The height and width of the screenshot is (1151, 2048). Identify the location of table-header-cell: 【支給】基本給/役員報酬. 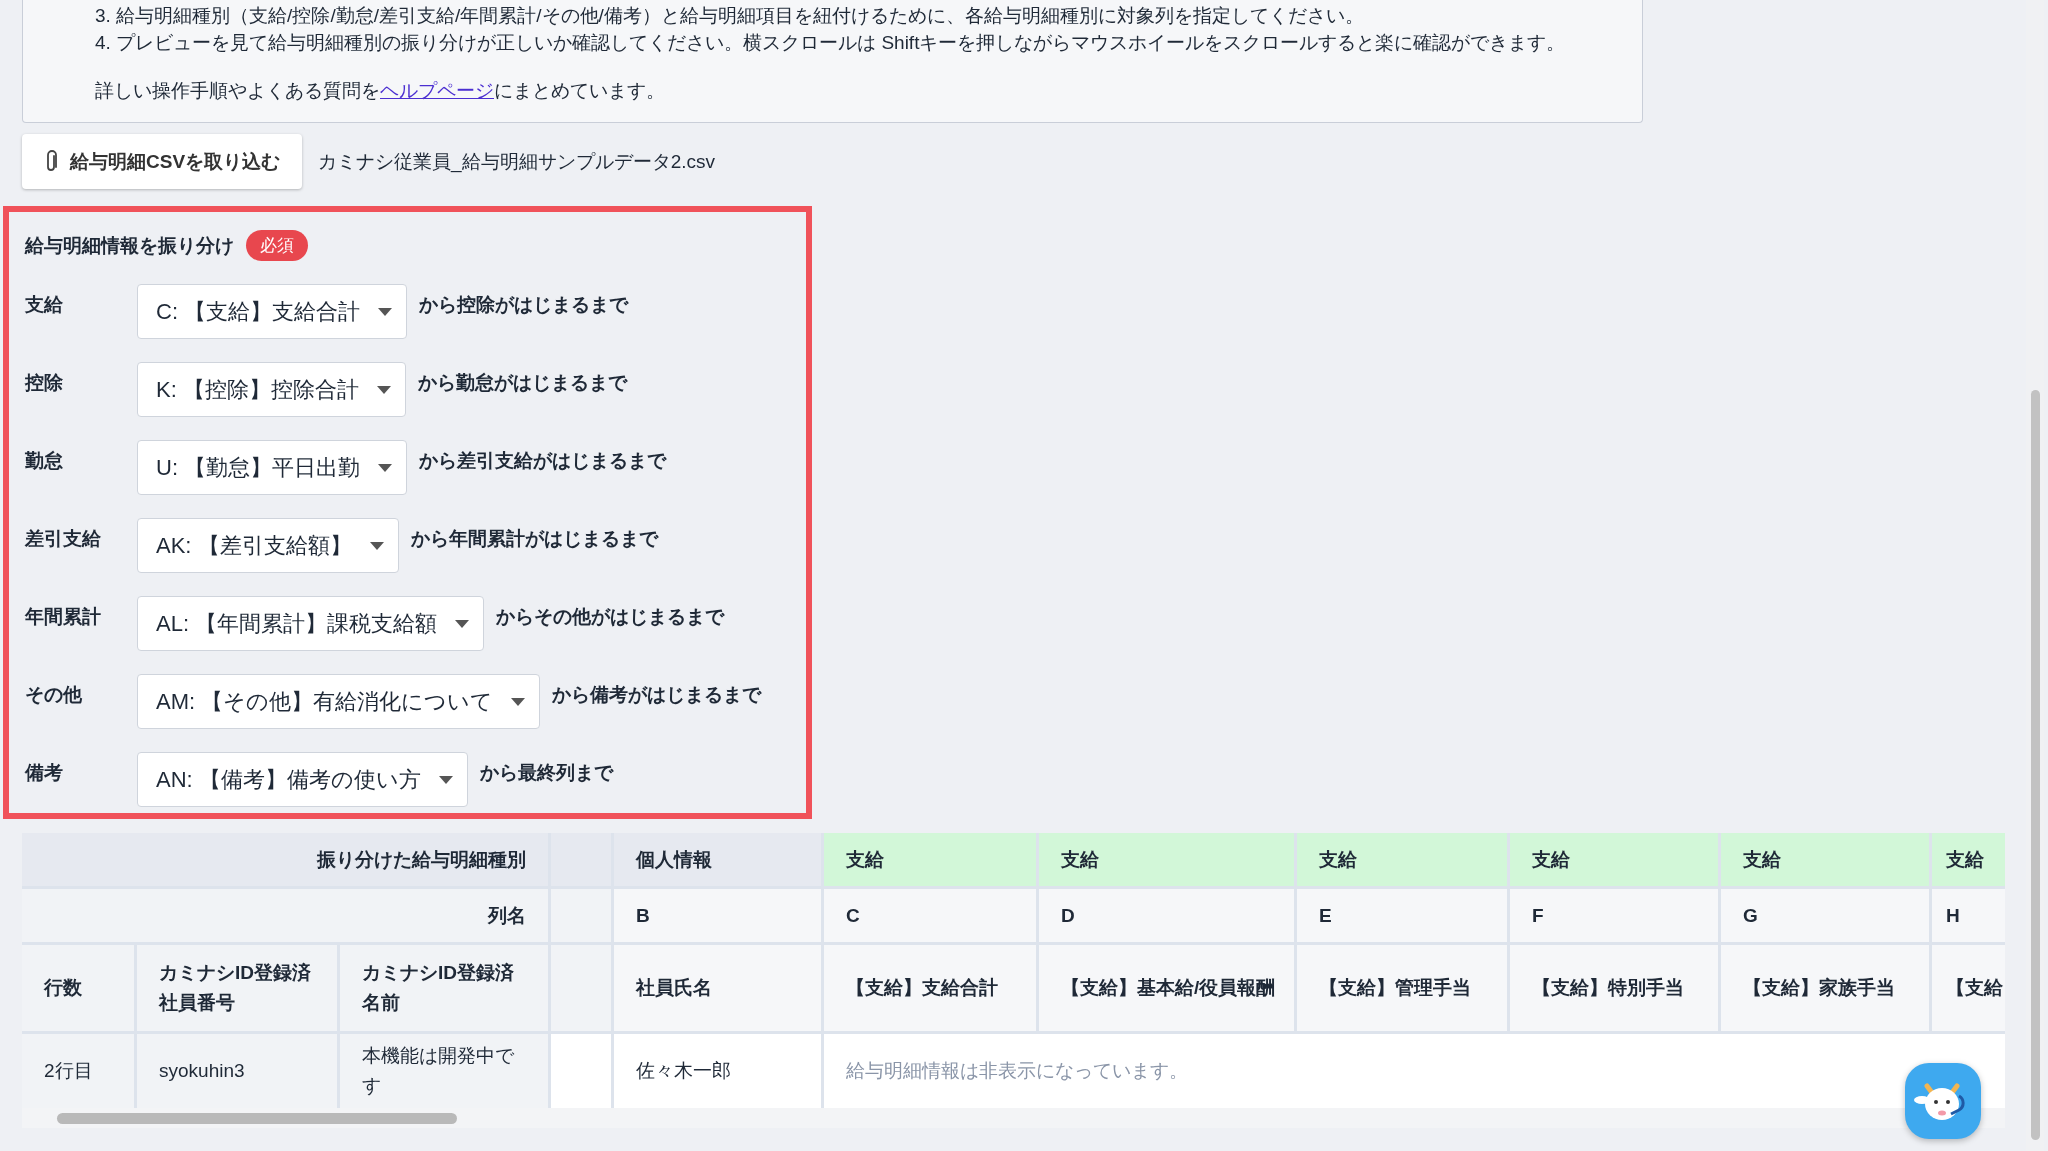
(1166, 988).